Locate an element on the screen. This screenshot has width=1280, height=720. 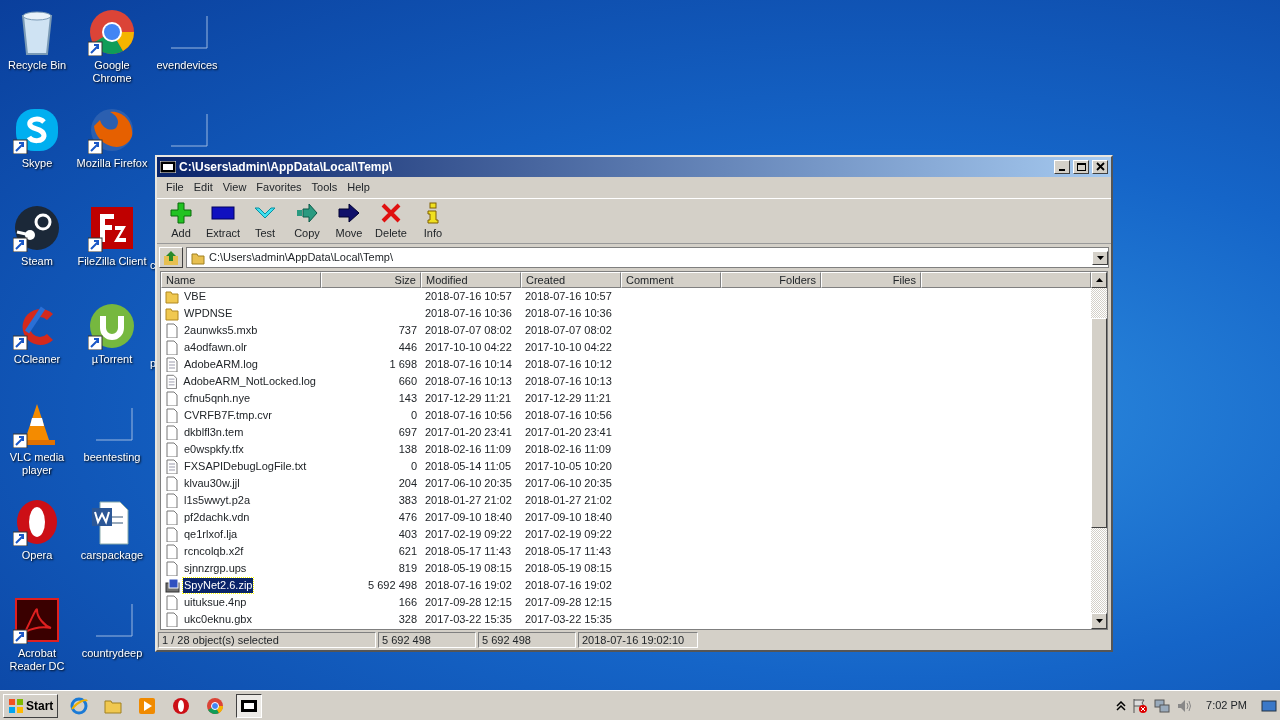
menu-item: Help is located at coordinates (358, 187).